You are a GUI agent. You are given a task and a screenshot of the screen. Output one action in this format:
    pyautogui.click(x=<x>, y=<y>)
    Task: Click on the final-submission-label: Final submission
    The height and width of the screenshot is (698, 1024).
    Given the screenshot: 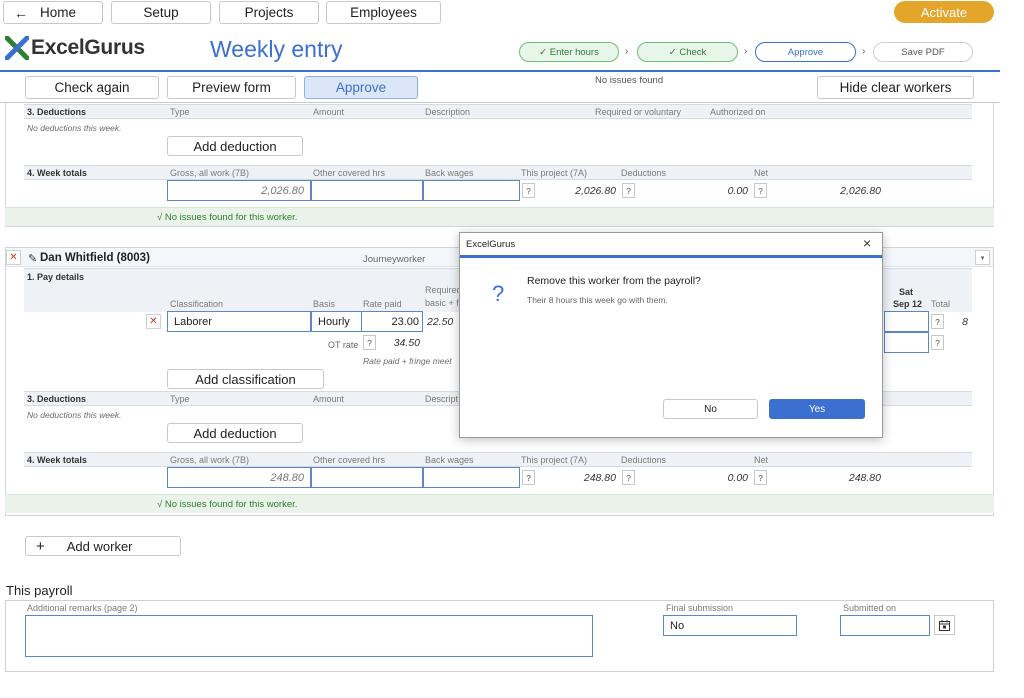 What is the action you would take?
    pyautogui.click(x=700, y=608)
    